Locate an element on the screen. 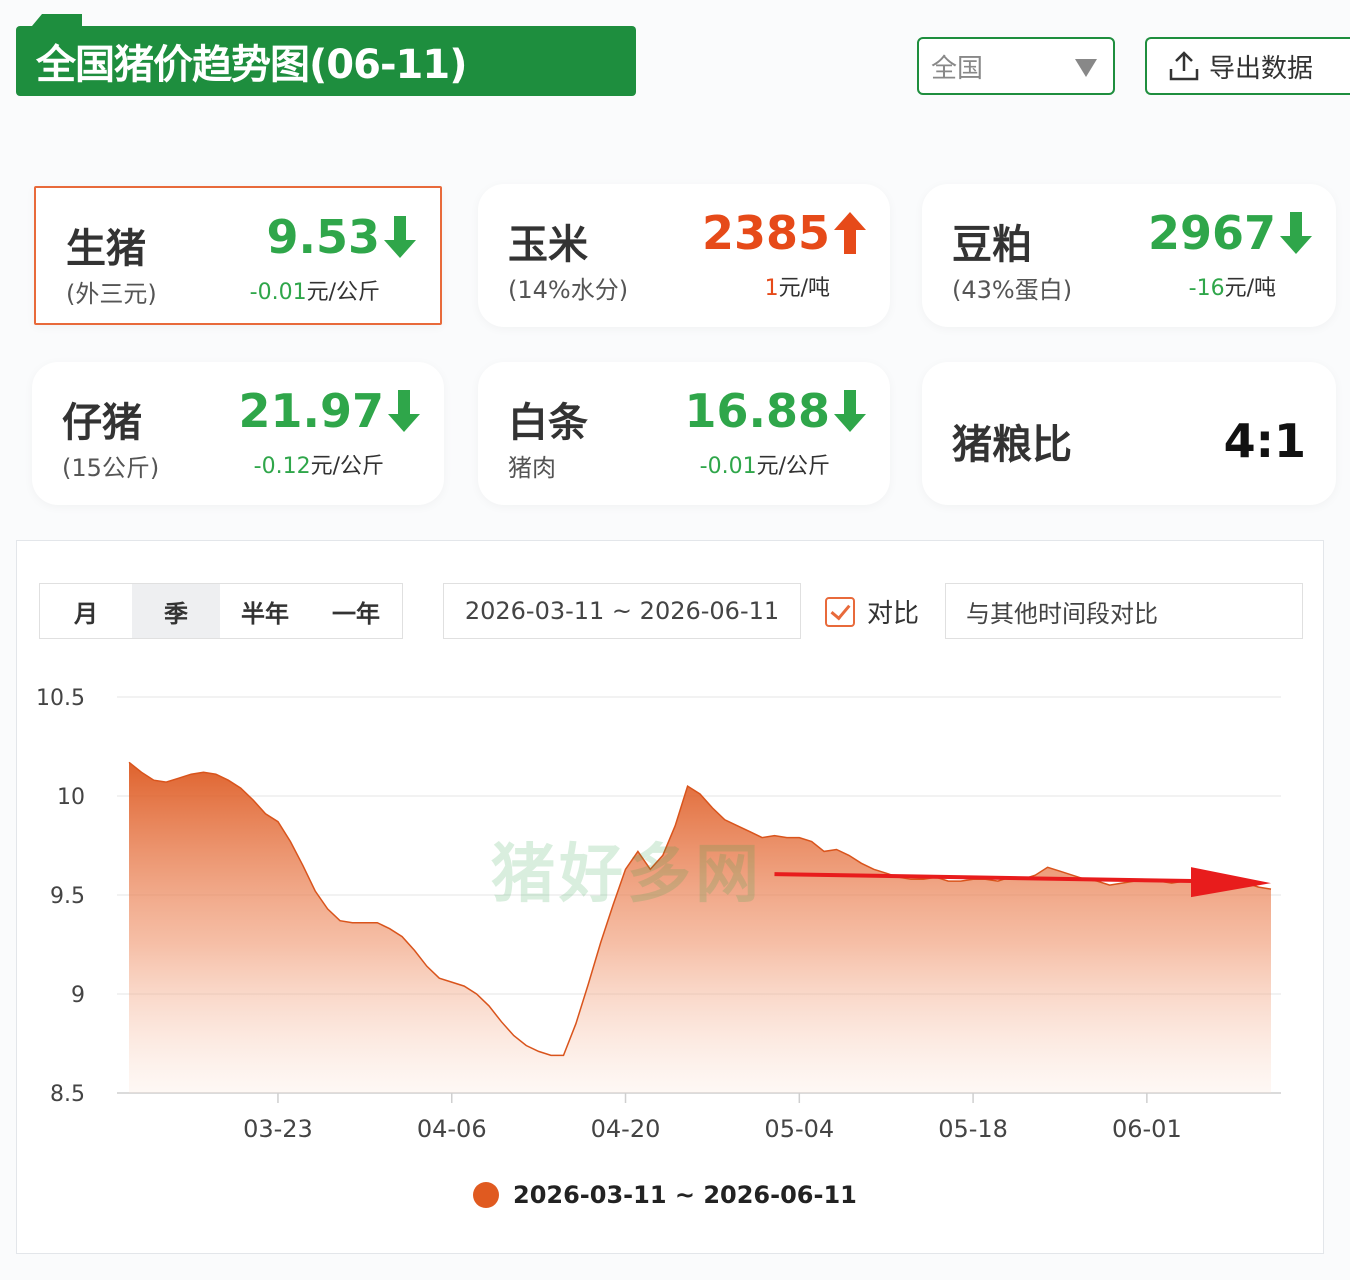 This screenshot has width=1350, height=1280. price-card: 白条猪肉 16.88 -0.01元/公斤 is located at coordinates (684, 433).